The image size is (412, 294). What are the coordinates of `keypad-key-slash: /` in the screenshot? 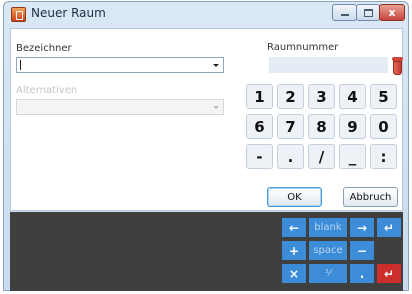 It's located at (321, 156).